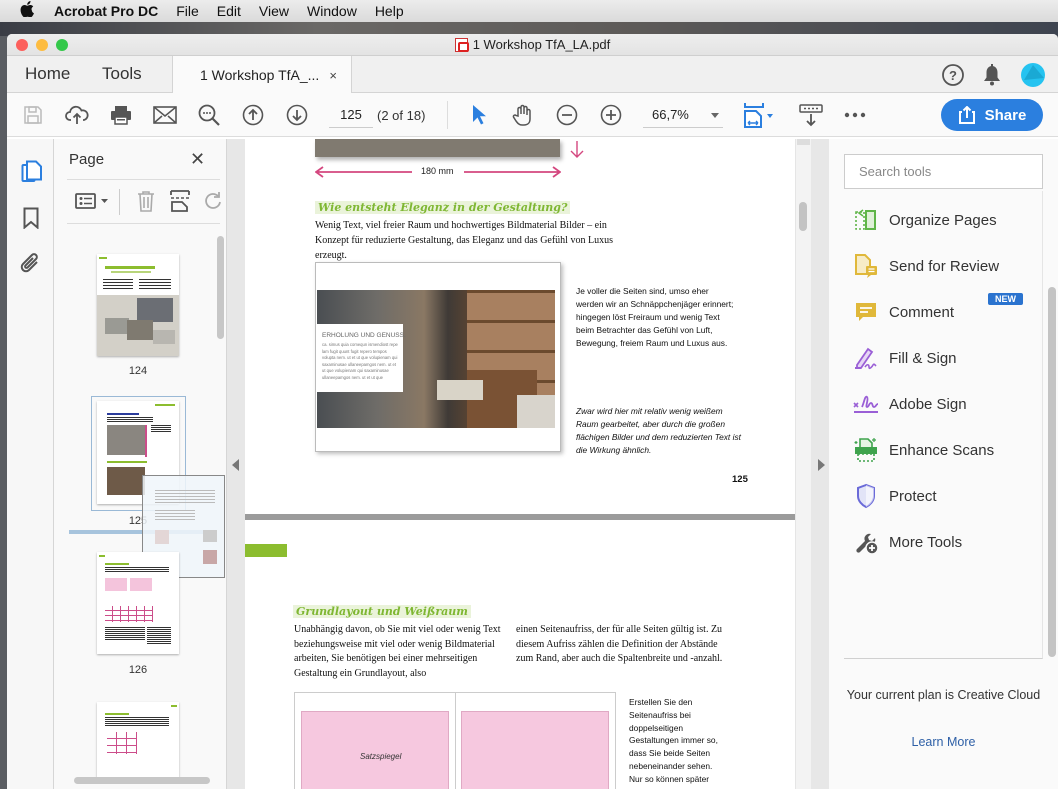 The height and width of the screenshot is (789, 1058). I want to click on insert-page-icon, so click(180, 203).